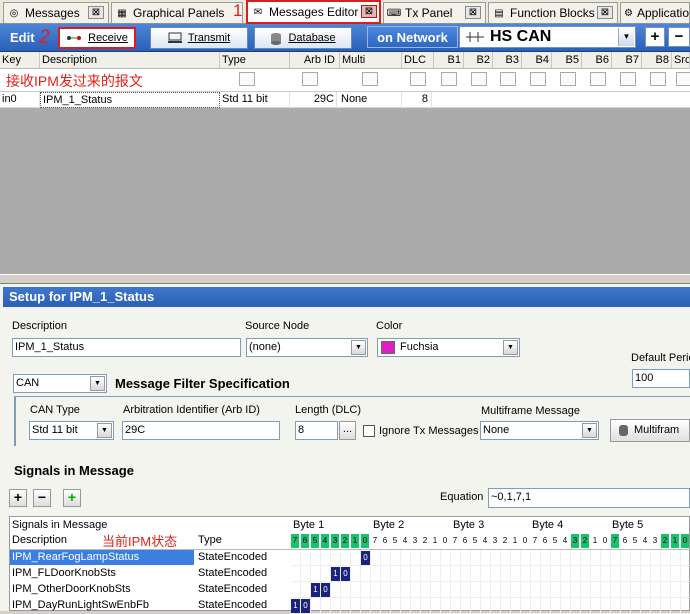 Image resolution: width=690 pixels, height=614 pixels. Describe the element at coordinates (429, 431) in the screenshot. I see `ignore-tx-label: Ignore Tx Messages` at that location.